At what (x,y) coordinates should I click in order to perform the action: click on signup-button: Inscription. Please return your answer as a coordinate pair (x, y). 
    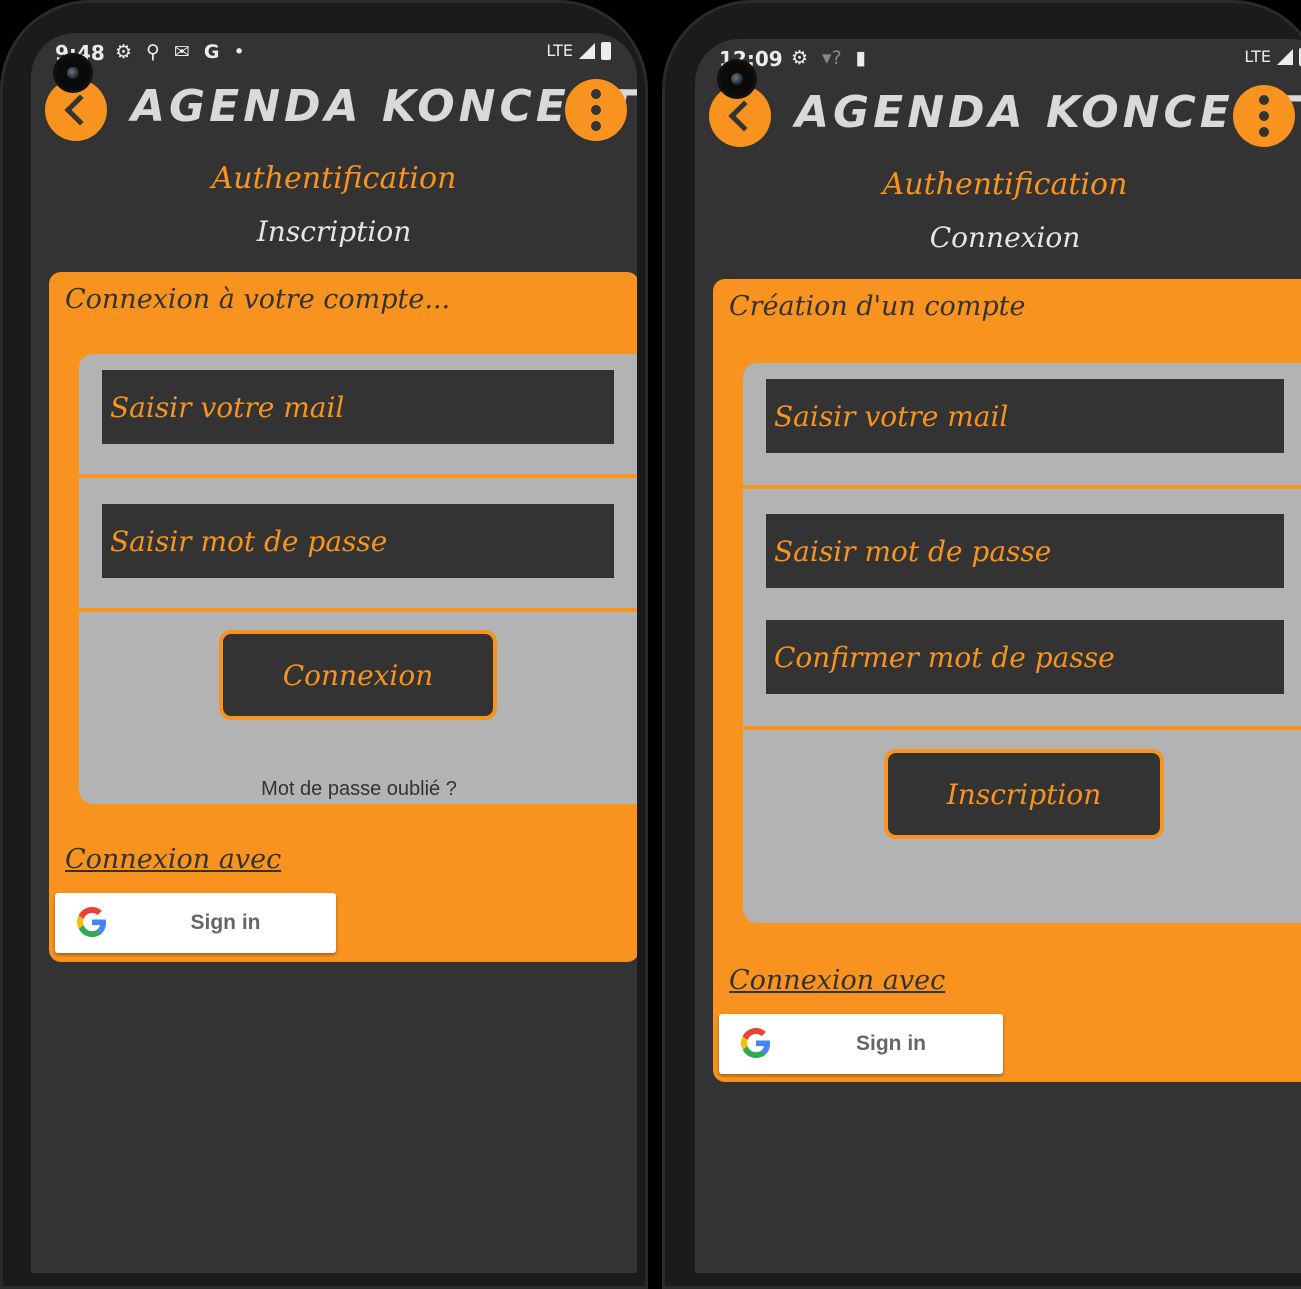
    Looking at the image, I should click on (1024, 794).